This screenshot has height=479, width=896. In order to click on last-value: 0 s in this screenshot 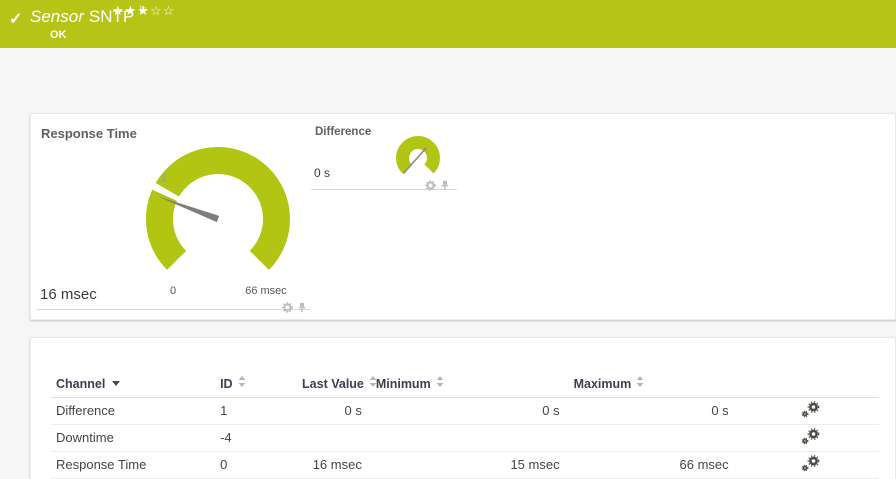, I will do `click(322, 173)`.